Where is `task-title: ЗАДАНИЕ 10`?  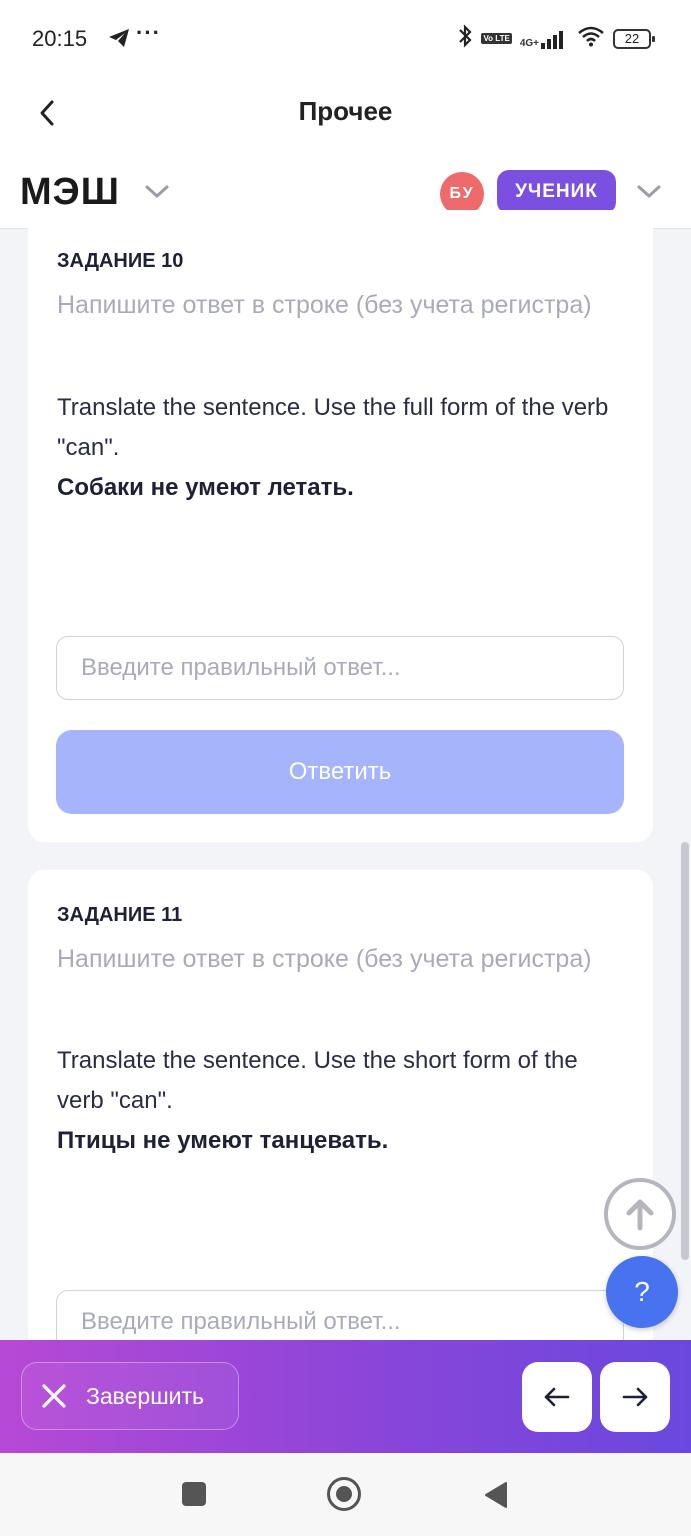
task-title: ЗАДАНИЕ 10 is located at coordinates (120, 261).